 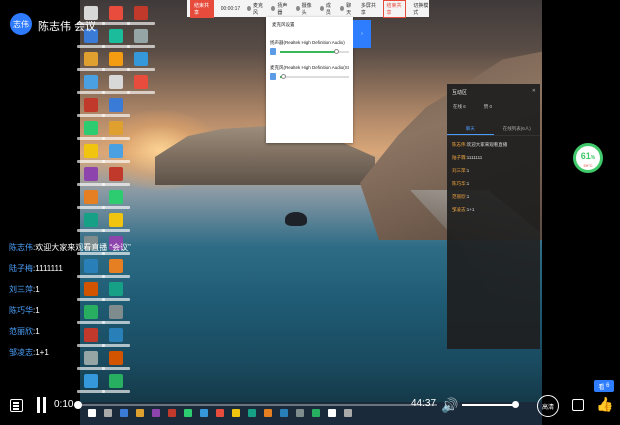 I want to click on share-timer: 00:00:17, so click(x=230, y=8).